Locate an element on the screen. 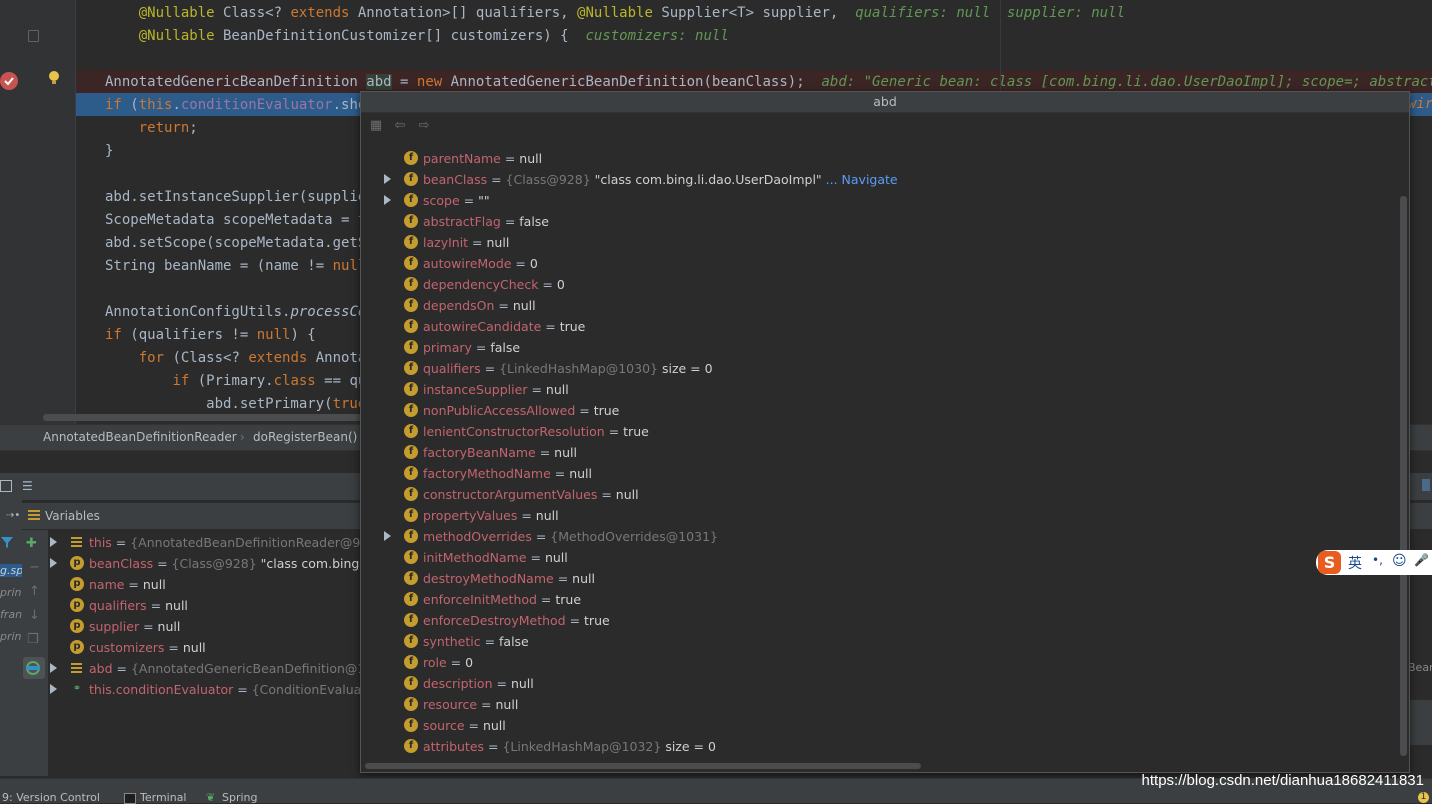 The width and height of the screenshot is (1432, 804). copy-icon: ❐ is located at coordinates (33, 639).